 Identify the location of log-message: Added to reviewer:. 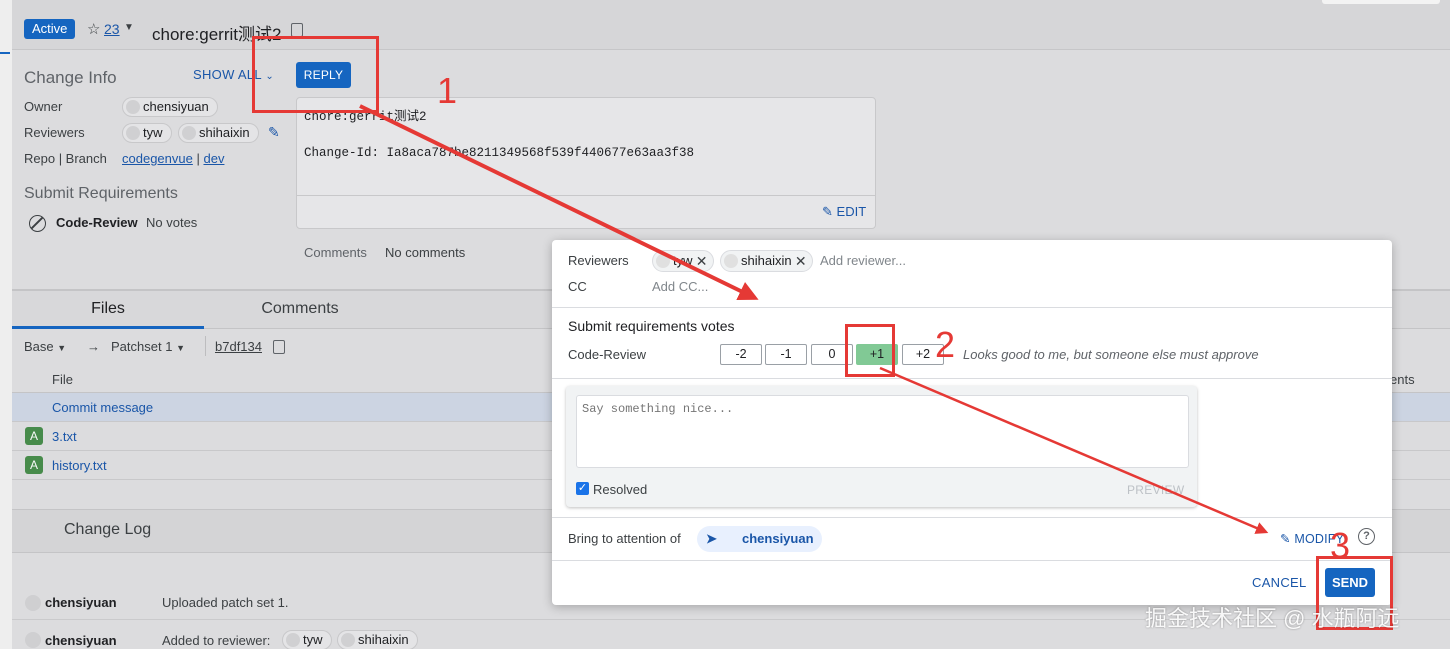
(216, 640).